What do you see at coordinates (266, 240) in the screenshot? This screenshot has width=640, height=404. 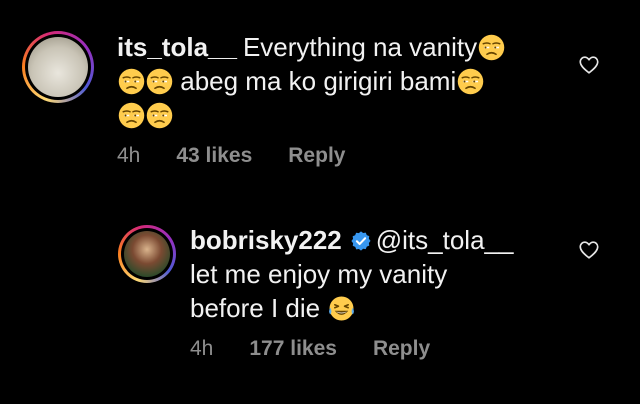 I see `username: bobrisky222` at bounding box center [266, 240].